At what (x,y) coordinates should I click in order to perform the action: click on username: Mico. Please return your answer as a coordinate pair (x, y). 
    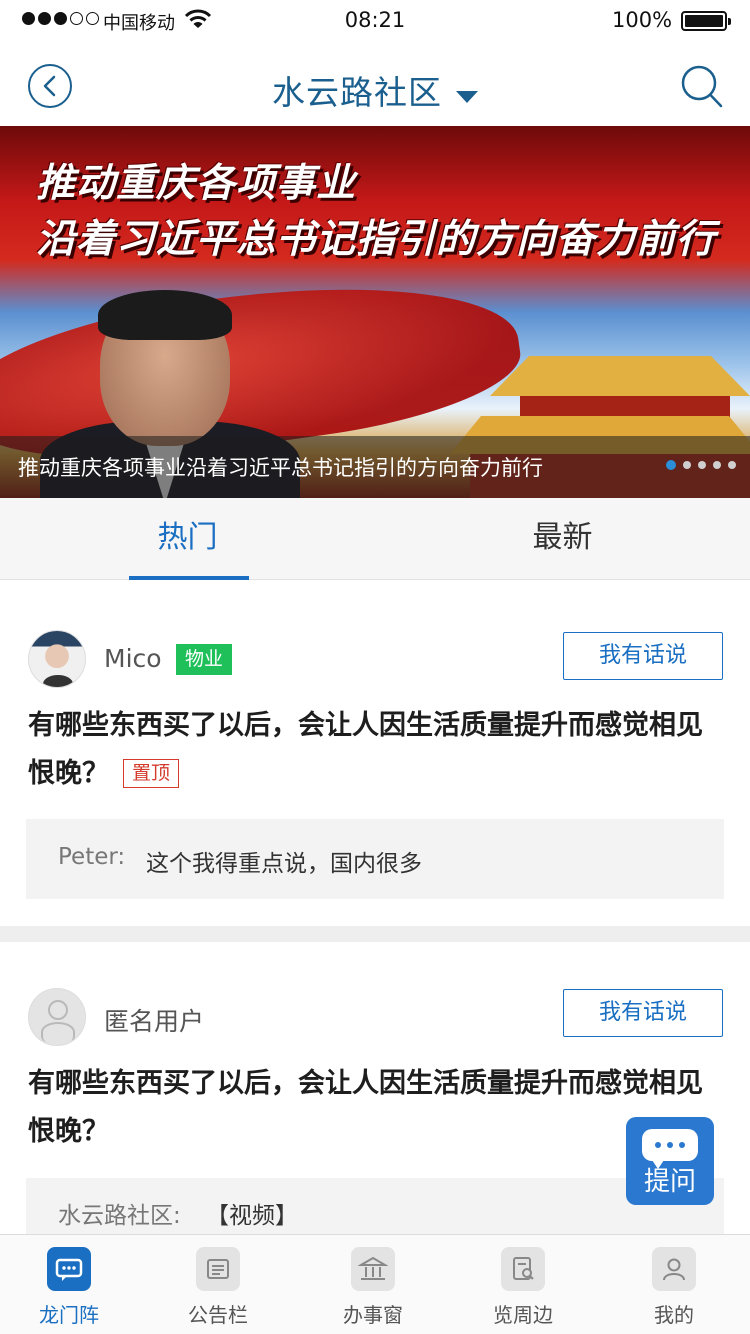
    Looking at the image, I should click on (133, 658).